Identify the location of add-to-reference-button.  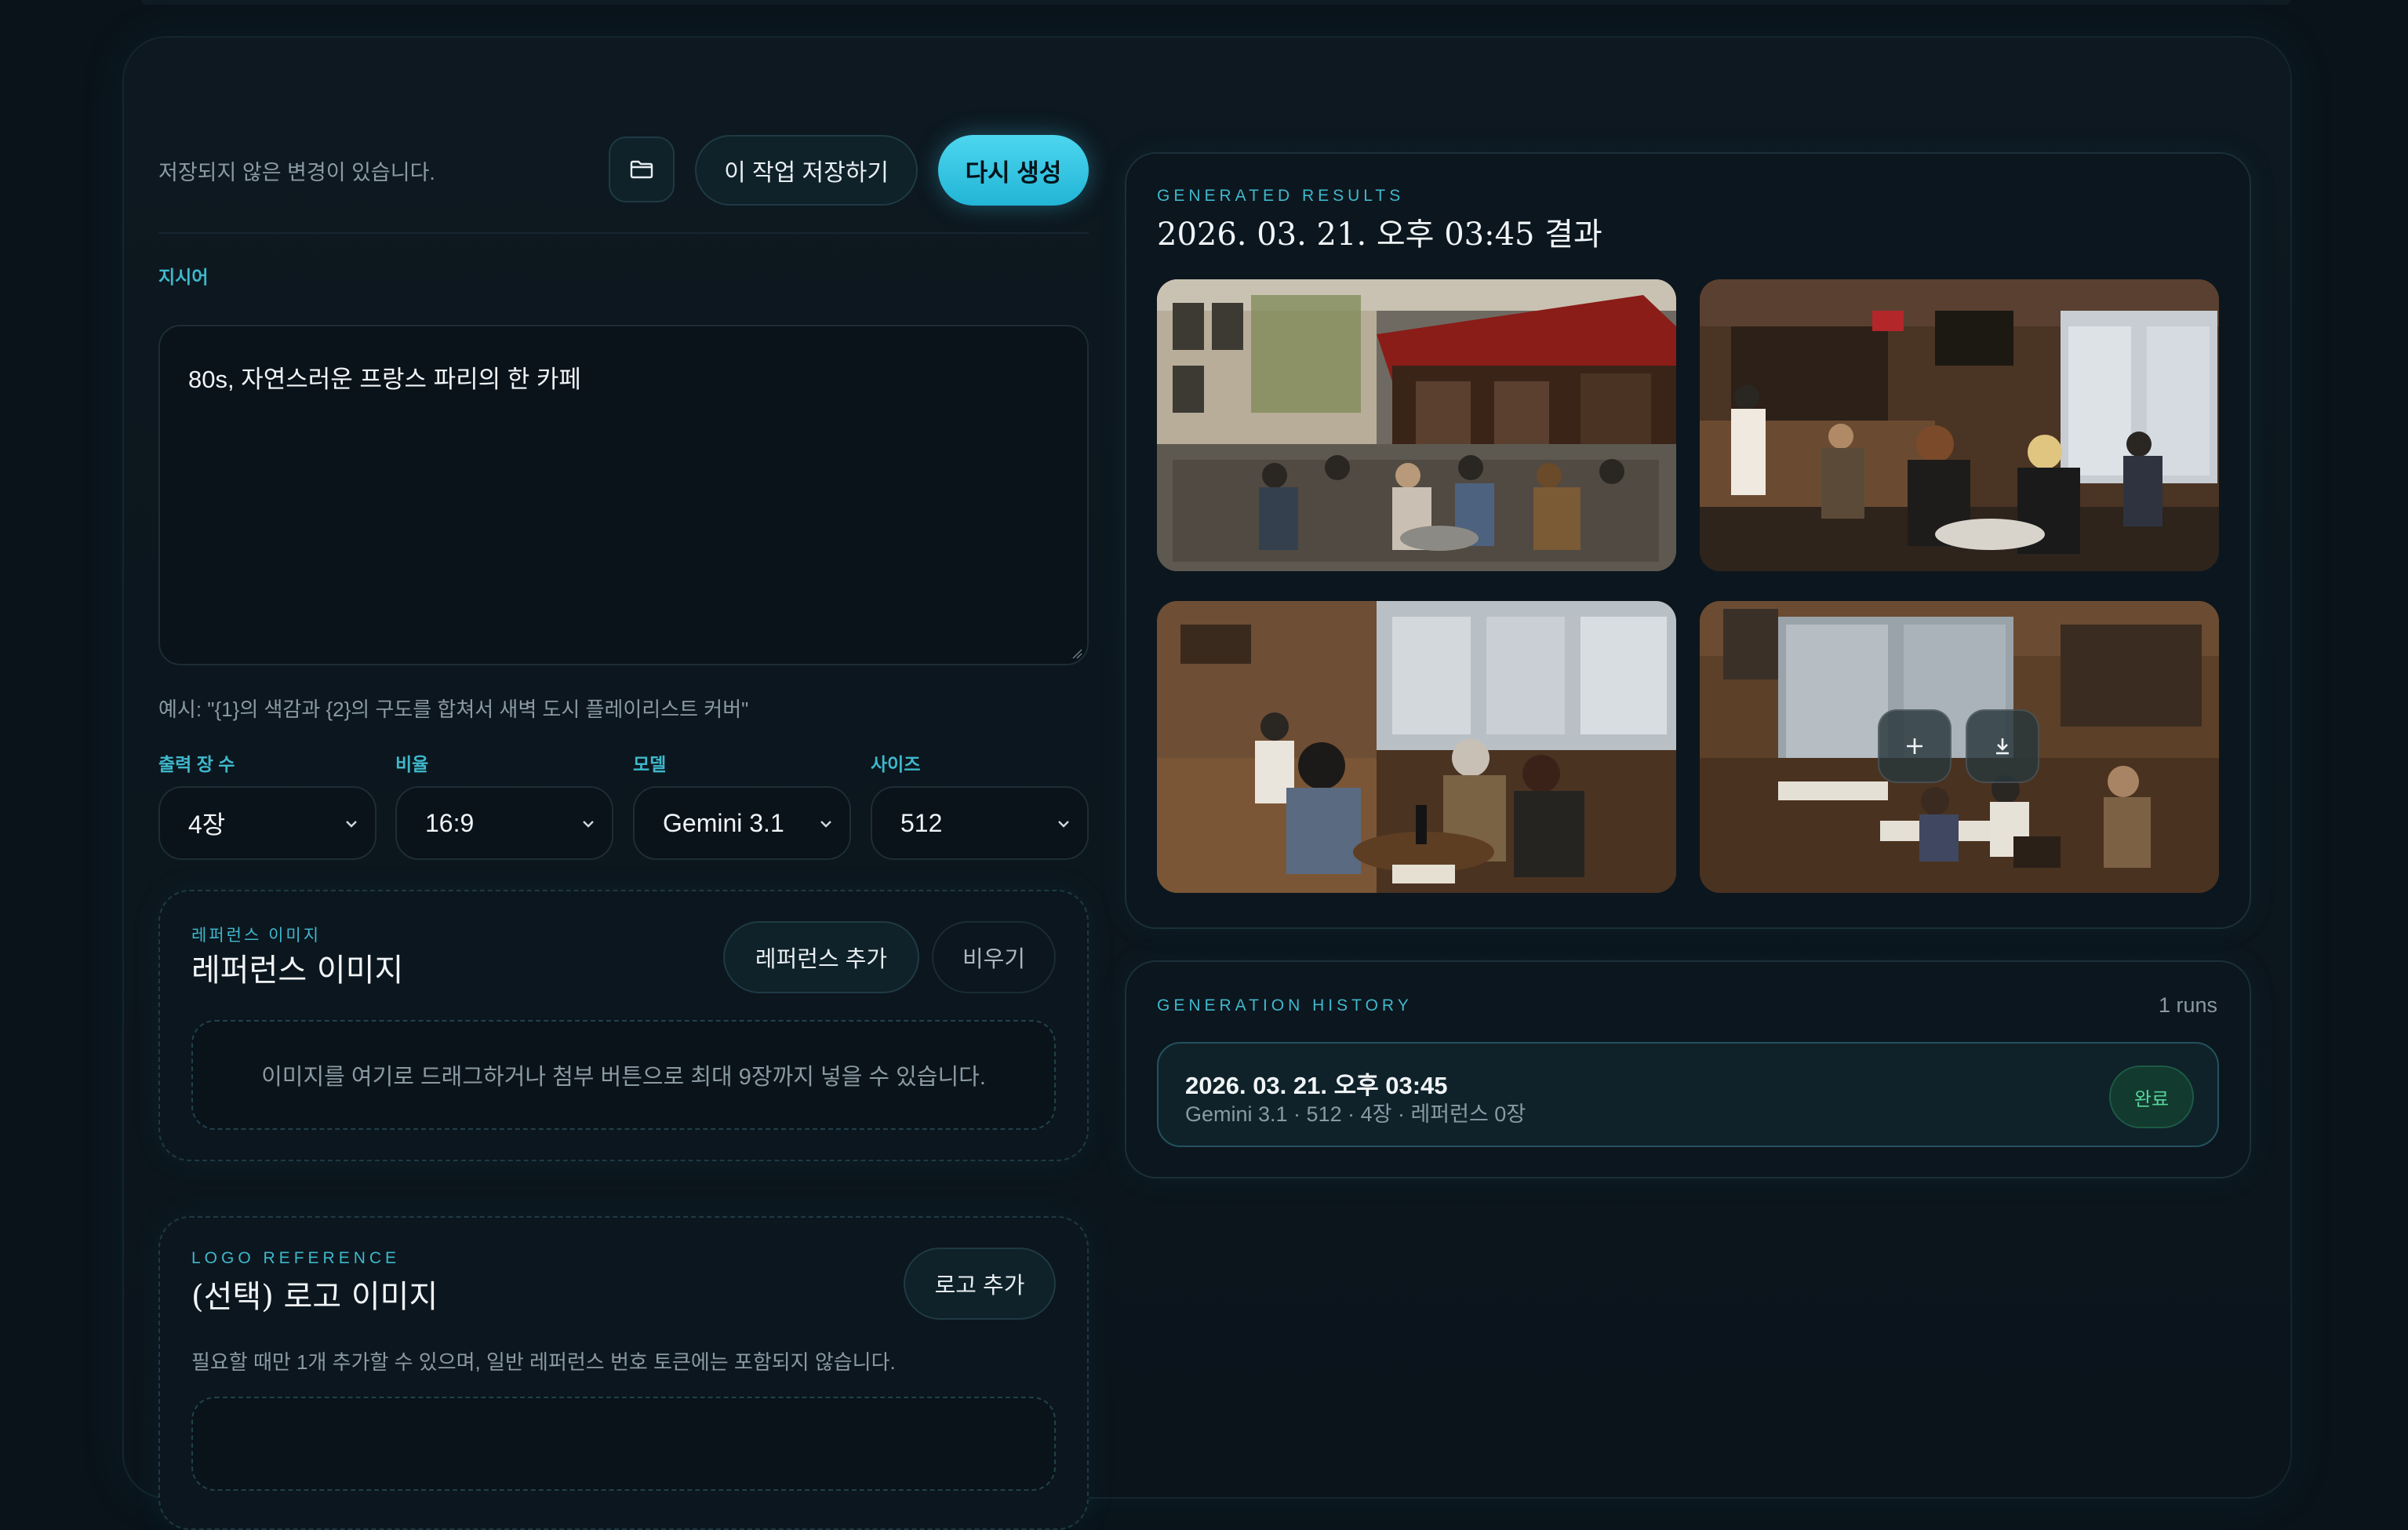
(1914, 746).